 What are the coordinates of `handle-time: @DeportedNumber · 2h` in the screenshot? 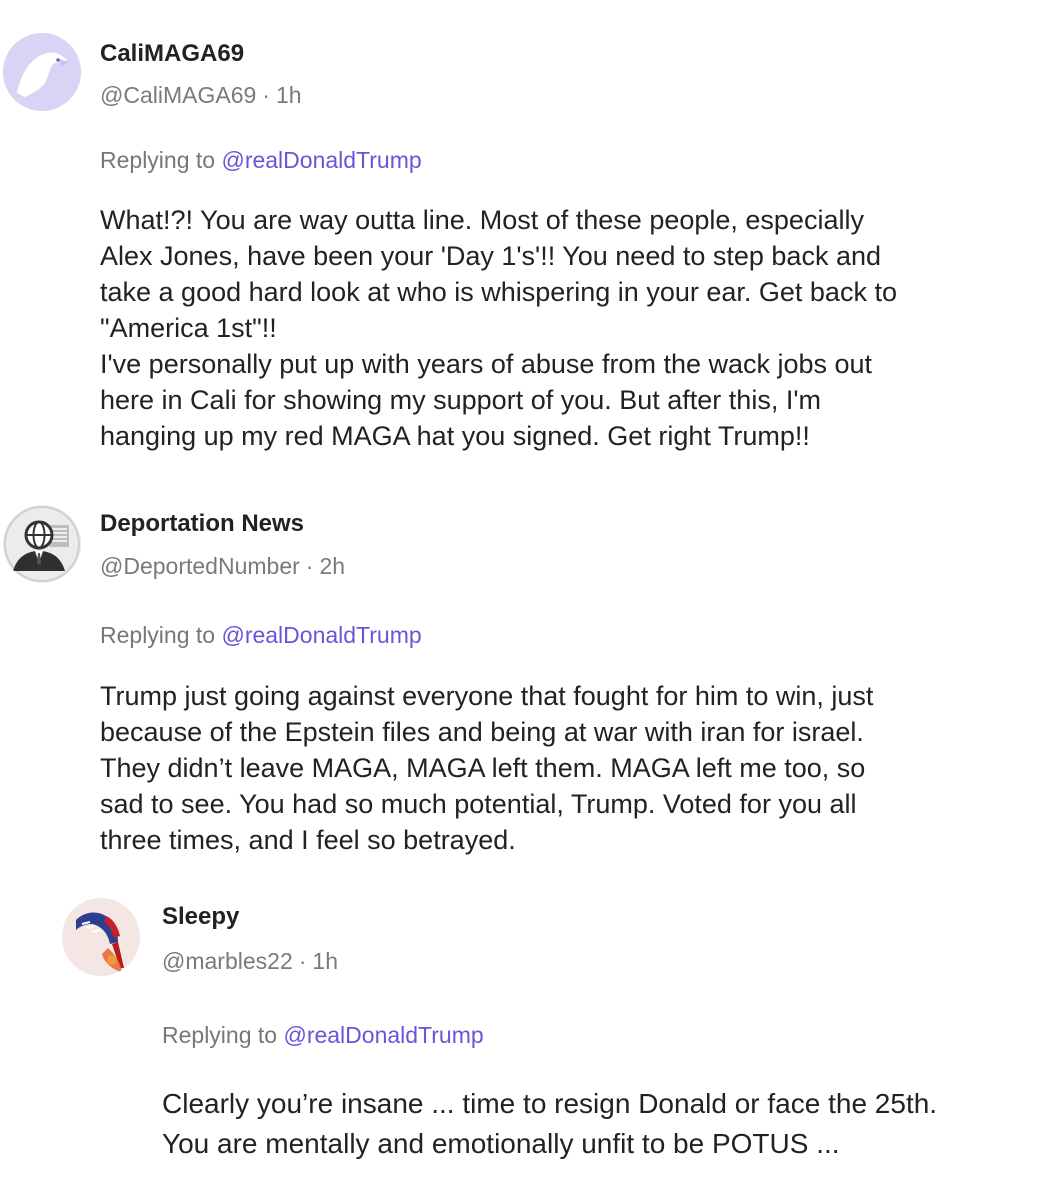 It's located at (222, 566).